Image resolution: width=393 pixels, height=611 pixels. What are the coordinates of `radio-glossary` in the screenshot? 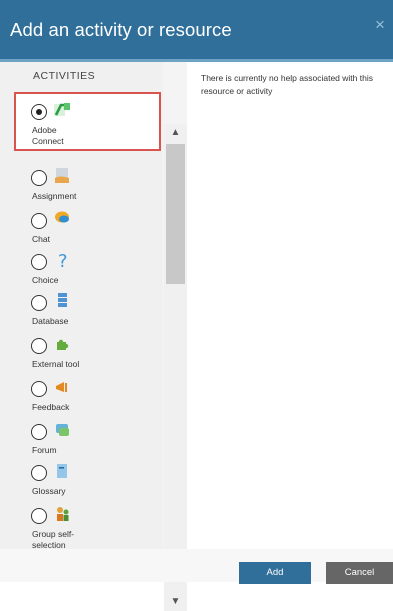 It's located at (39, 473).